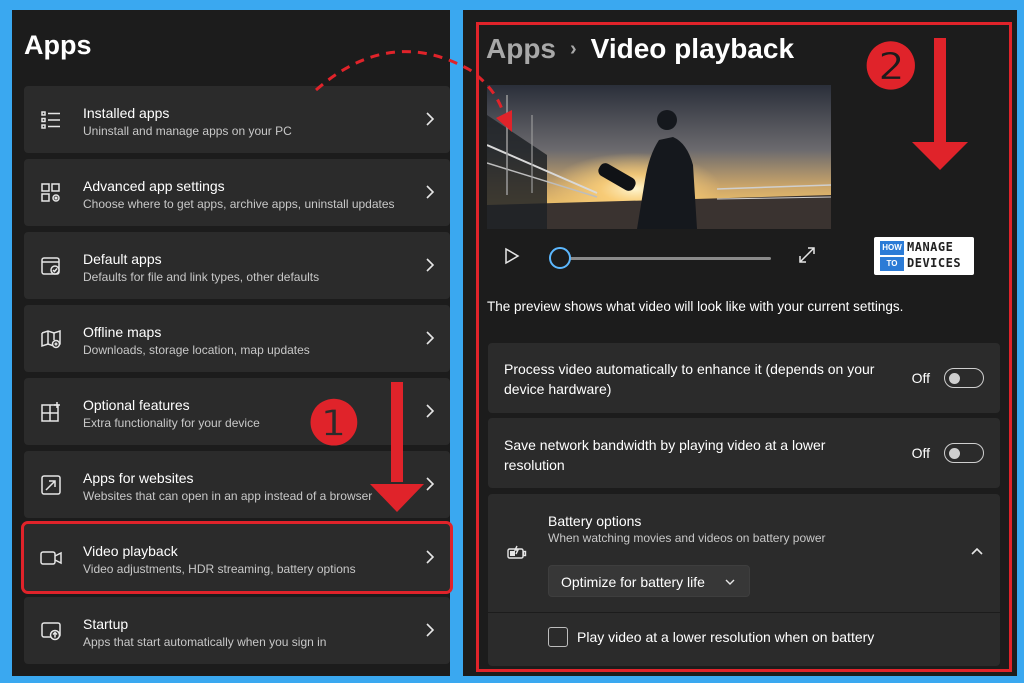 The image size is (1024, 683). I want to click on step-two-badge: ❷, so click(891, 66).